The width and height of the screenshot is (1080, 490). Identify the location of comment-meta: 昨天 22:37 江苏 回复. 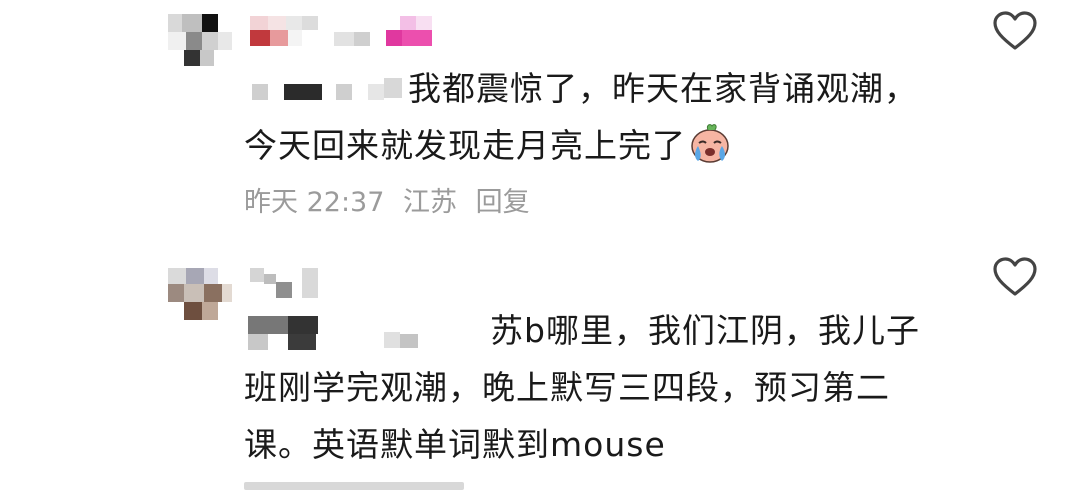
(392, 199).